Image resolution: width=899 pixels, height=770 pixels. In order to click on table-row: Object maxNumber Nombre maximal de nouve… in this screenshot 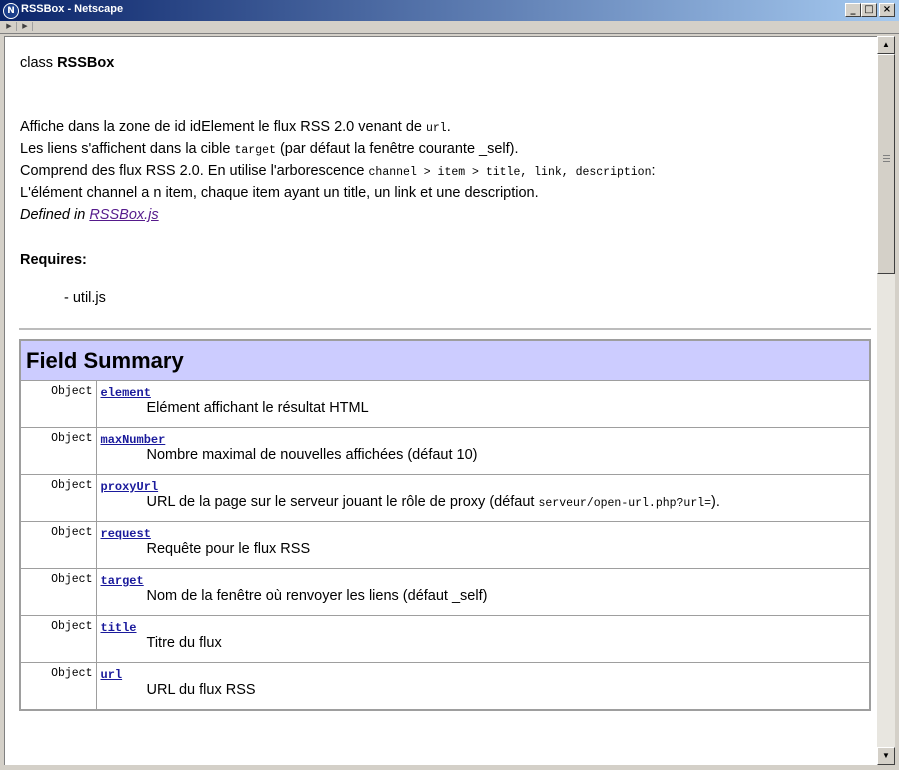, I will do `click(445, 451)`.